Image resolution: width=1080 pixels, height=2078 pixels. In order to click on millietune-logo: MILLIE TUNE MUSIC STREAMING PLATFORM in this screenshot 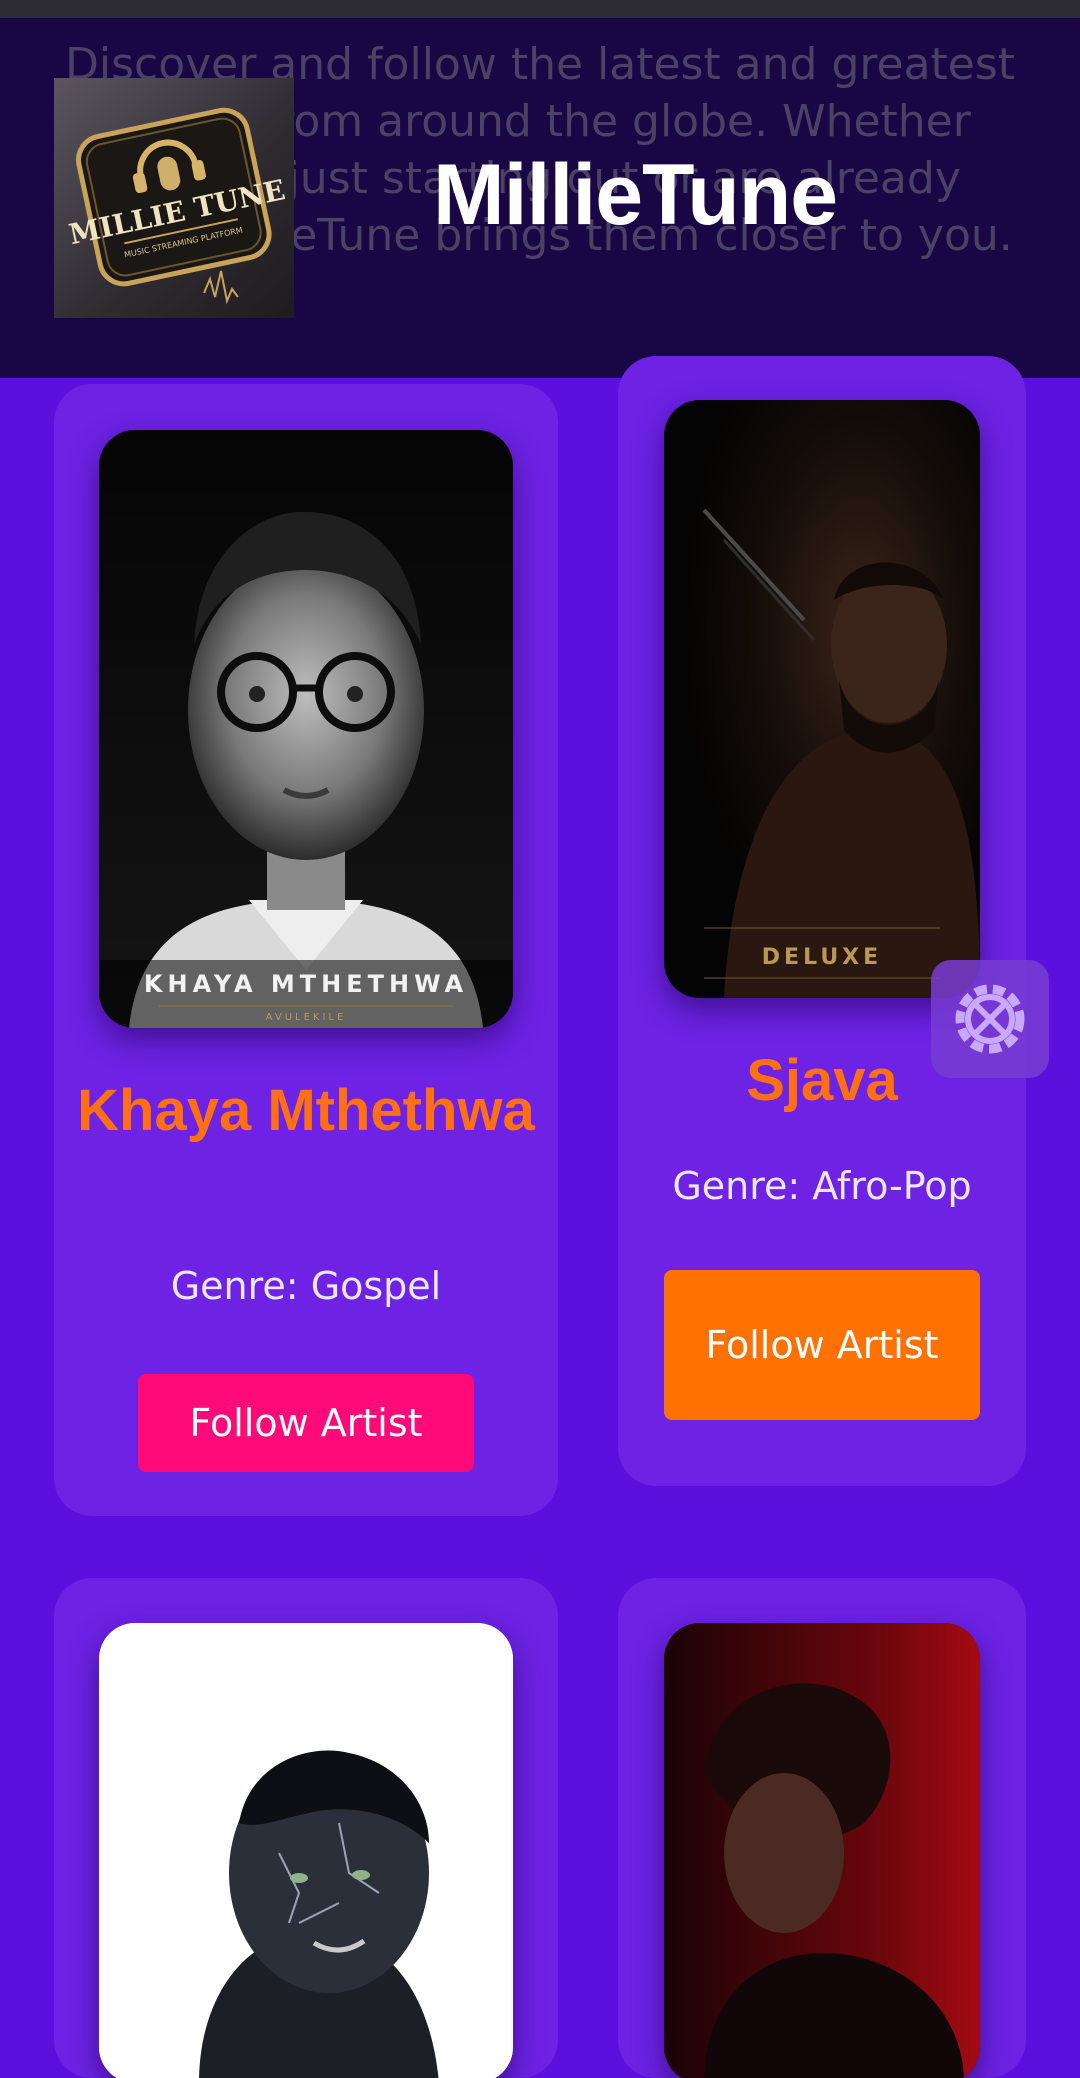, I will do `click(174, 198)`.